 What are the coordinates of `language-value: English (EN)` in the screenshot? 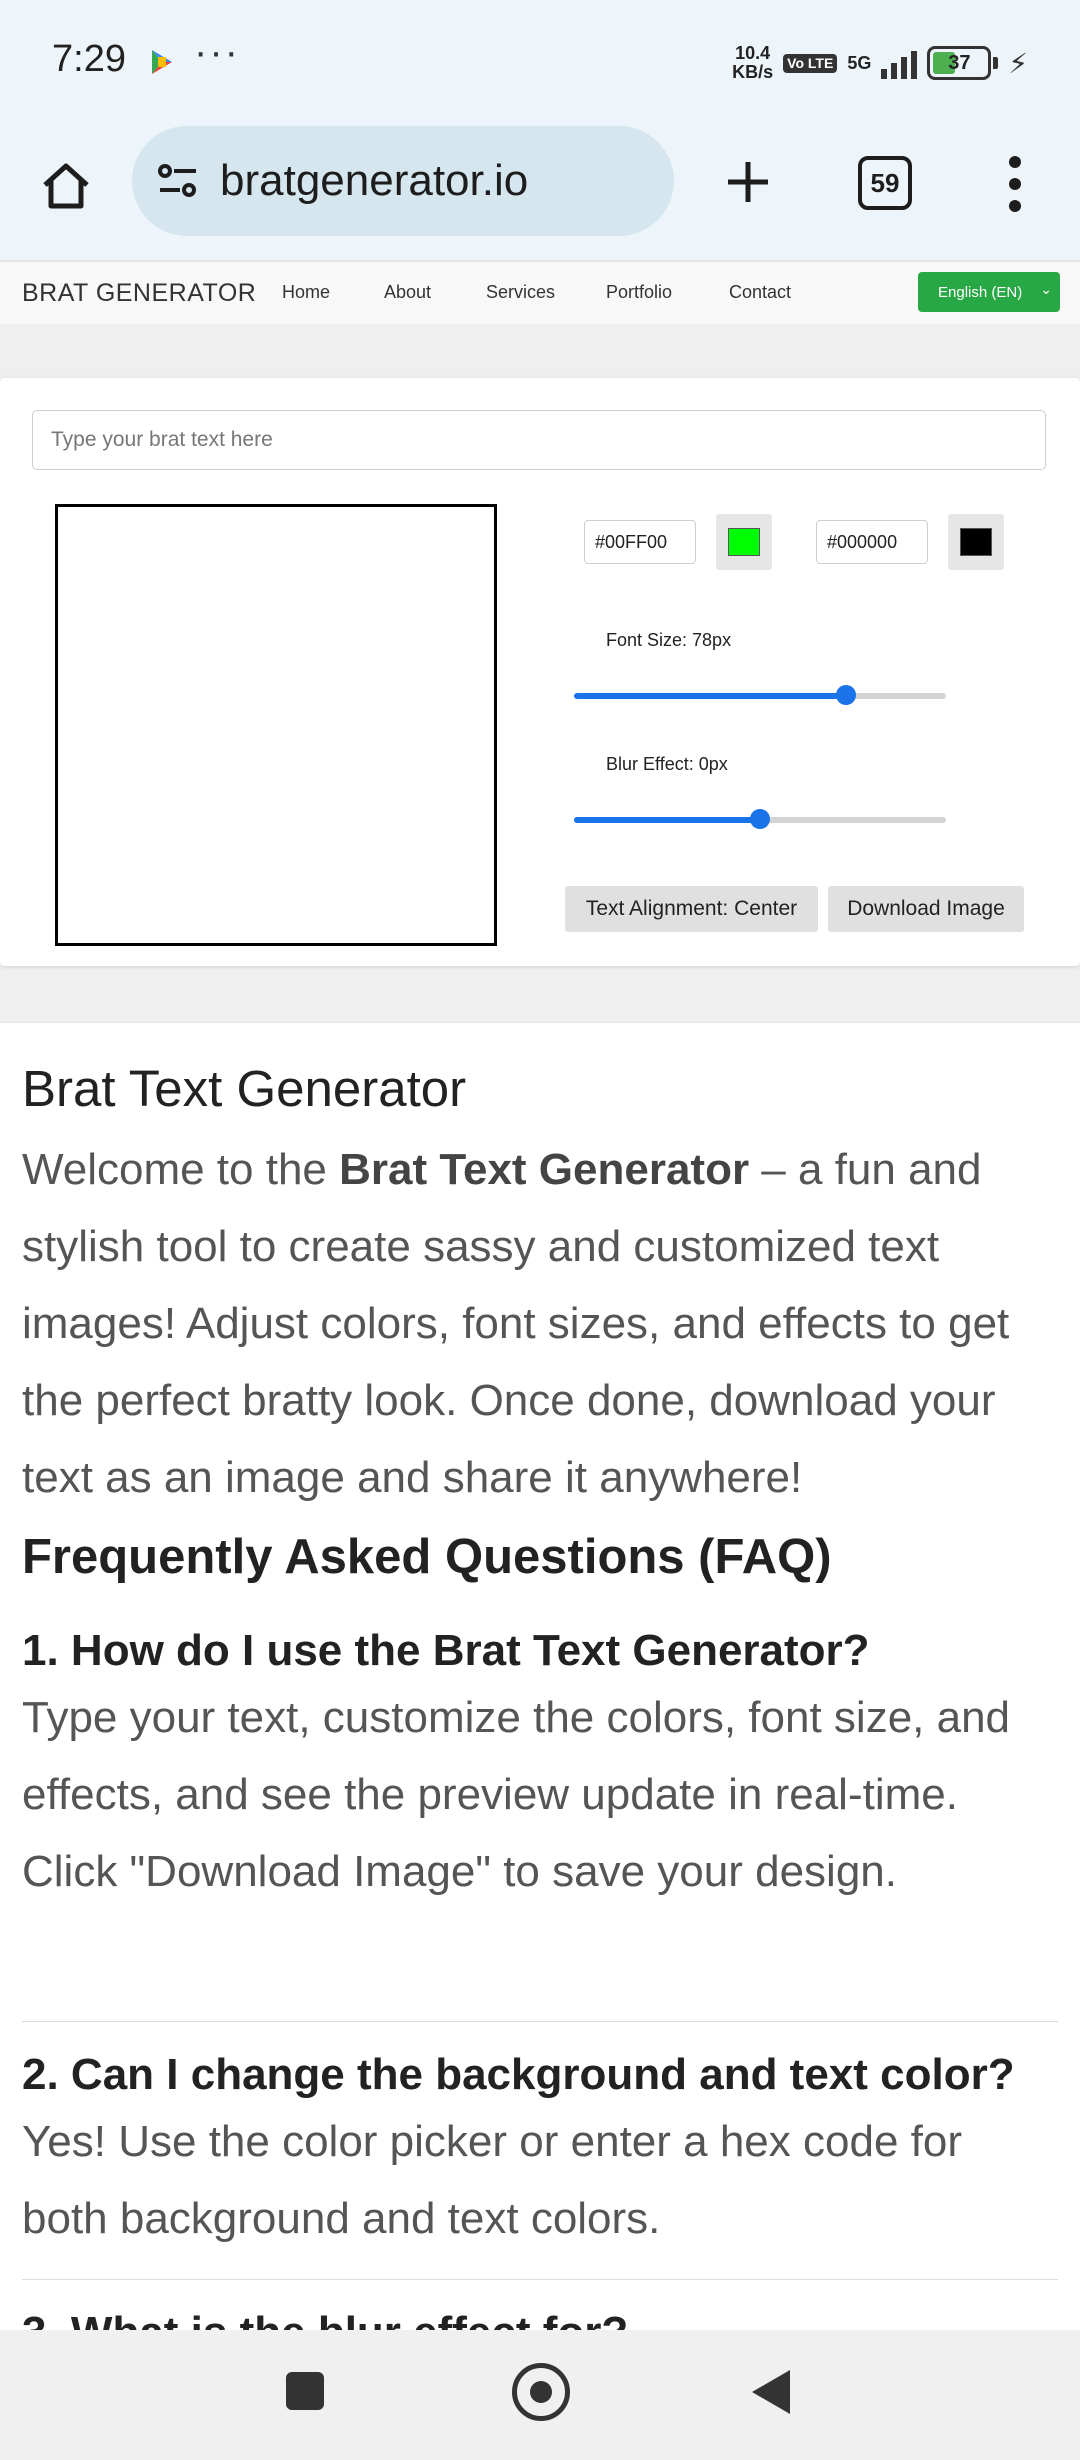 It's located at (980, 292).